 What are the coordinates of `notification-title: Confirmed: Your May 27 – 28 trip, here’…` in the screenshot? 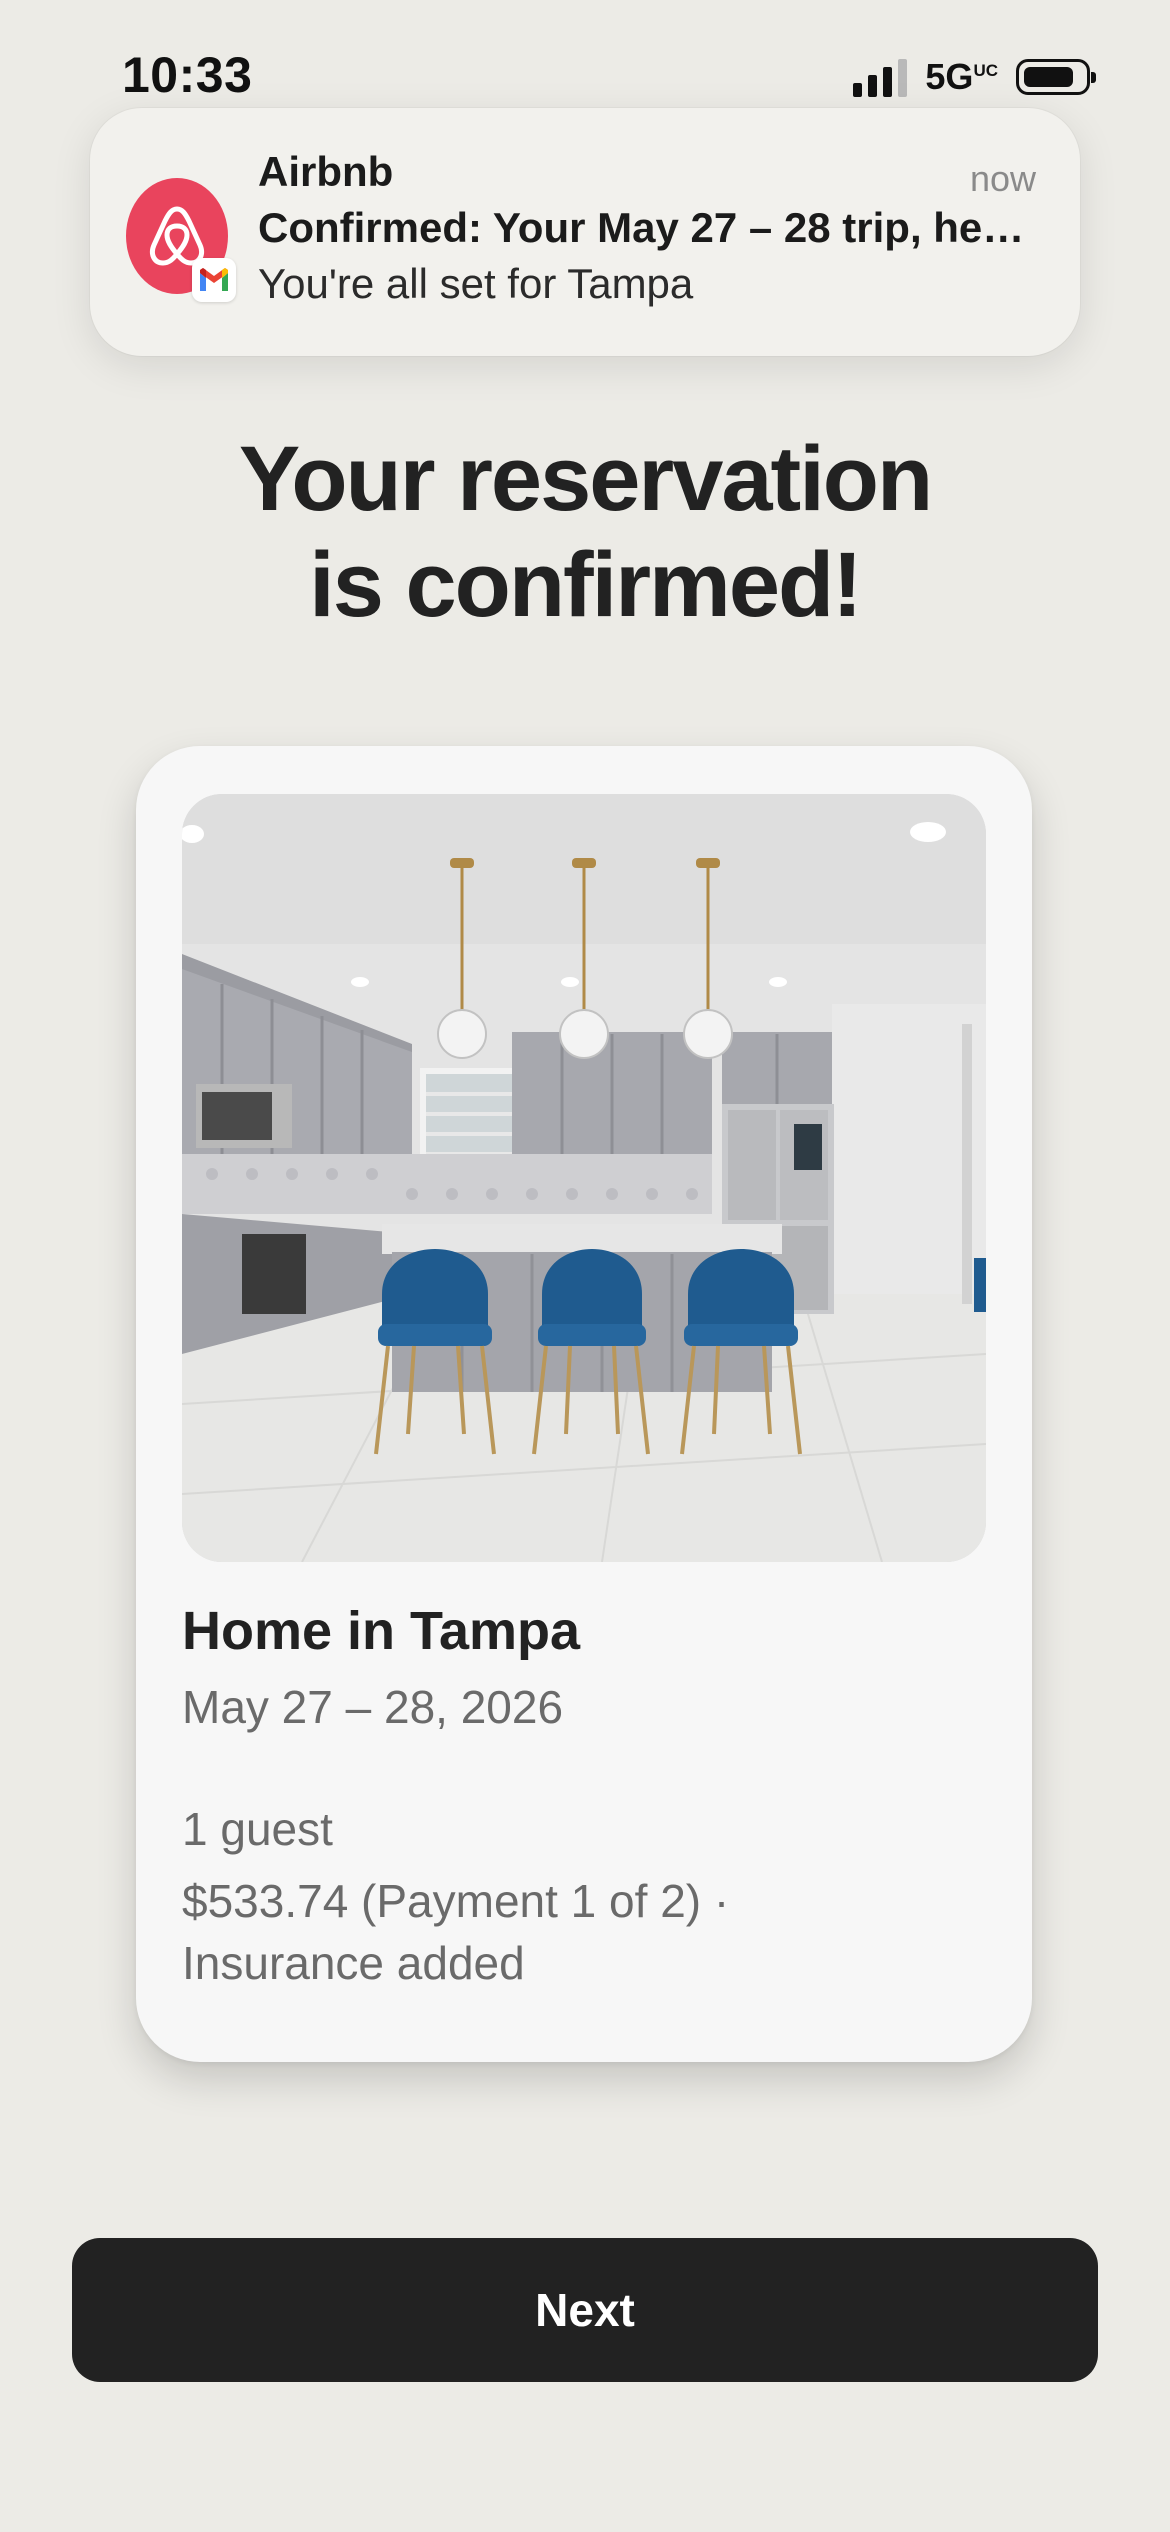 It's located at (648, 227).